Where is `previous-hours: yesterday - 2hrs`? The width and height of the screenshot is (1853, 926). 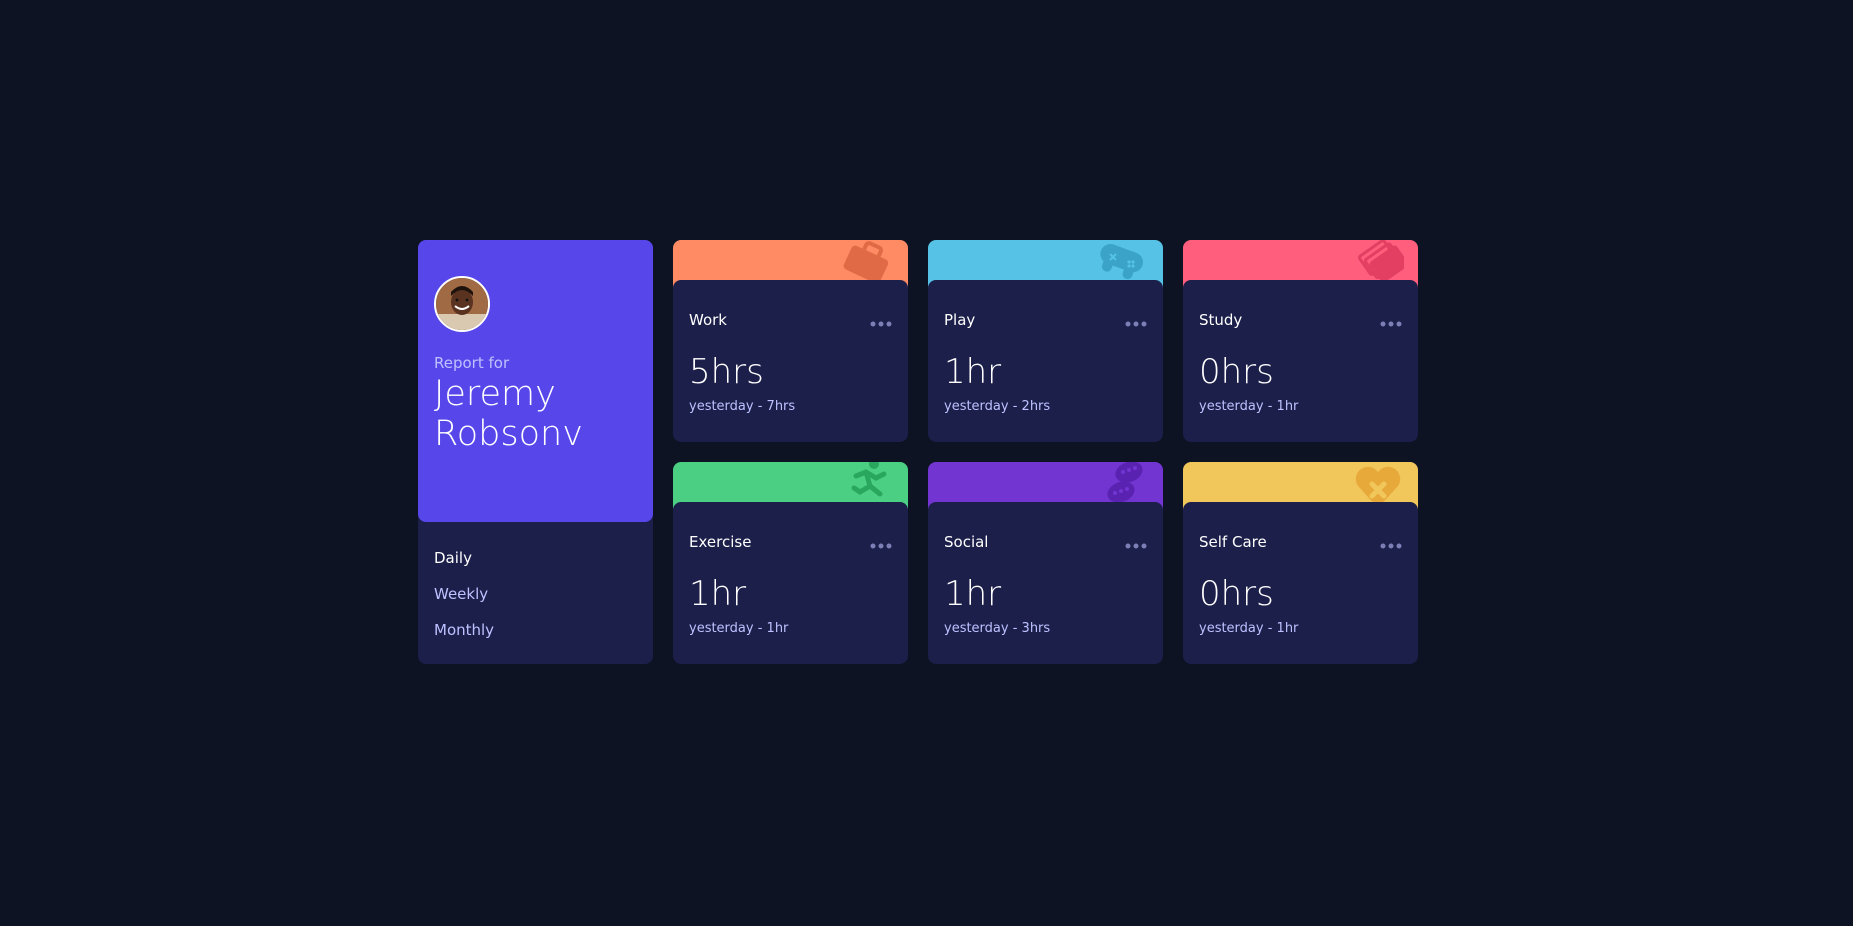
previous-hours: yesterday - 2hrs is located at coordinates (997, 406).